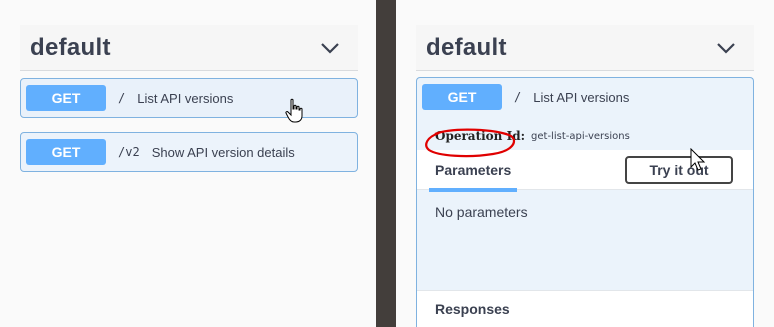 Image resolution: width=774 pixels, height=327 pixels. Describe the element at coordinates (481, 212) in the screenshot. I see `no-parameters-text: No parameters` at that location.